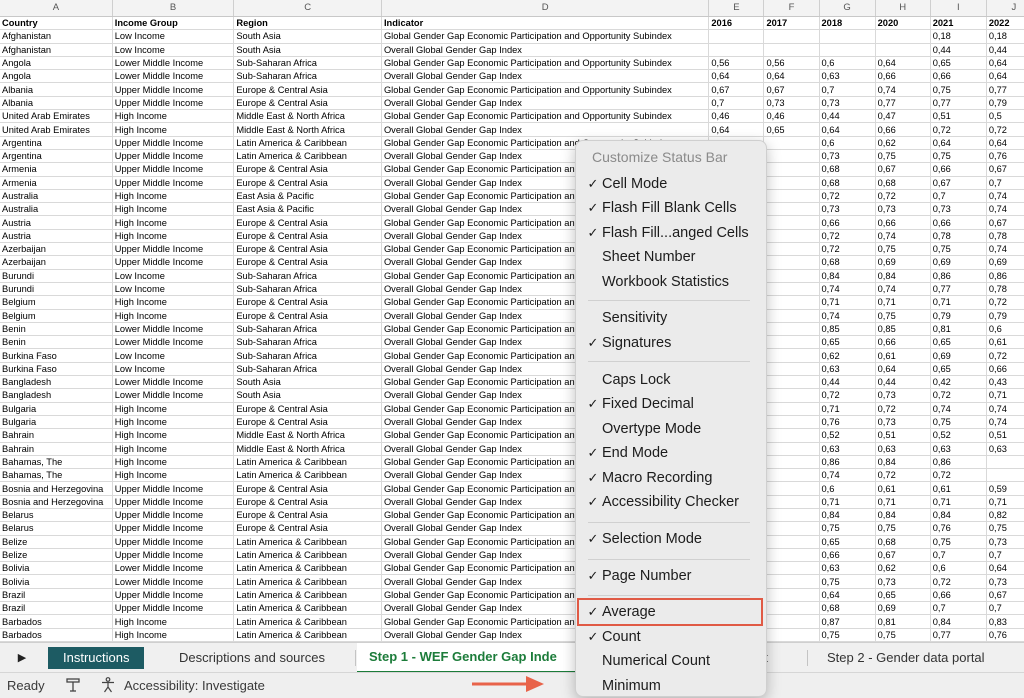 The width and height of the screenshot is (1024, 698). What do you see at coordinates (903, 435) in the screenshot?
I see `table-cell: 0,51` at bounding box center [903, 435].